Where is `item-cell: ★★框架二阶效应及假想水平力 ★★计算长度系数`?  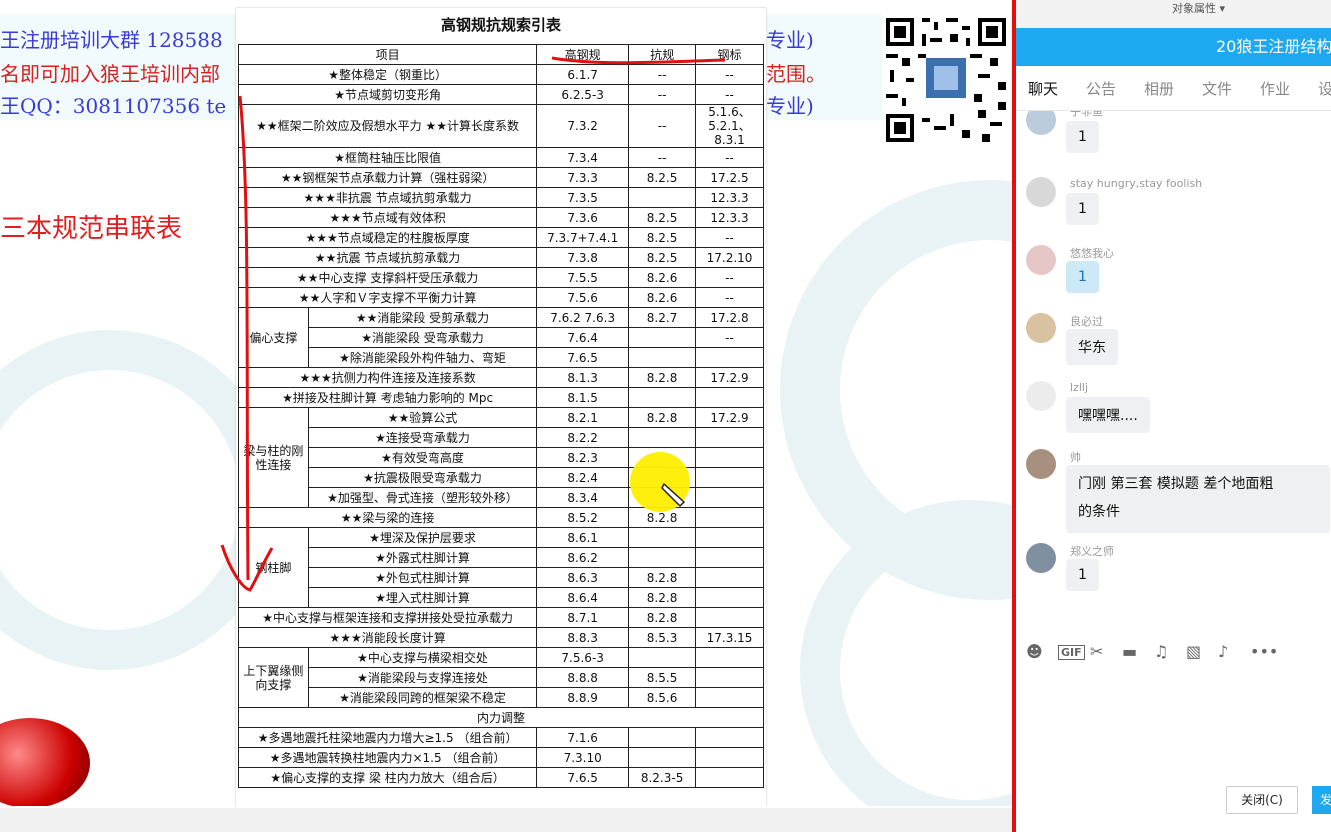 item-cell: ★★框架二阶效应及假想水平力 ★★计算长度系数 is located at coordinates (387, 126).